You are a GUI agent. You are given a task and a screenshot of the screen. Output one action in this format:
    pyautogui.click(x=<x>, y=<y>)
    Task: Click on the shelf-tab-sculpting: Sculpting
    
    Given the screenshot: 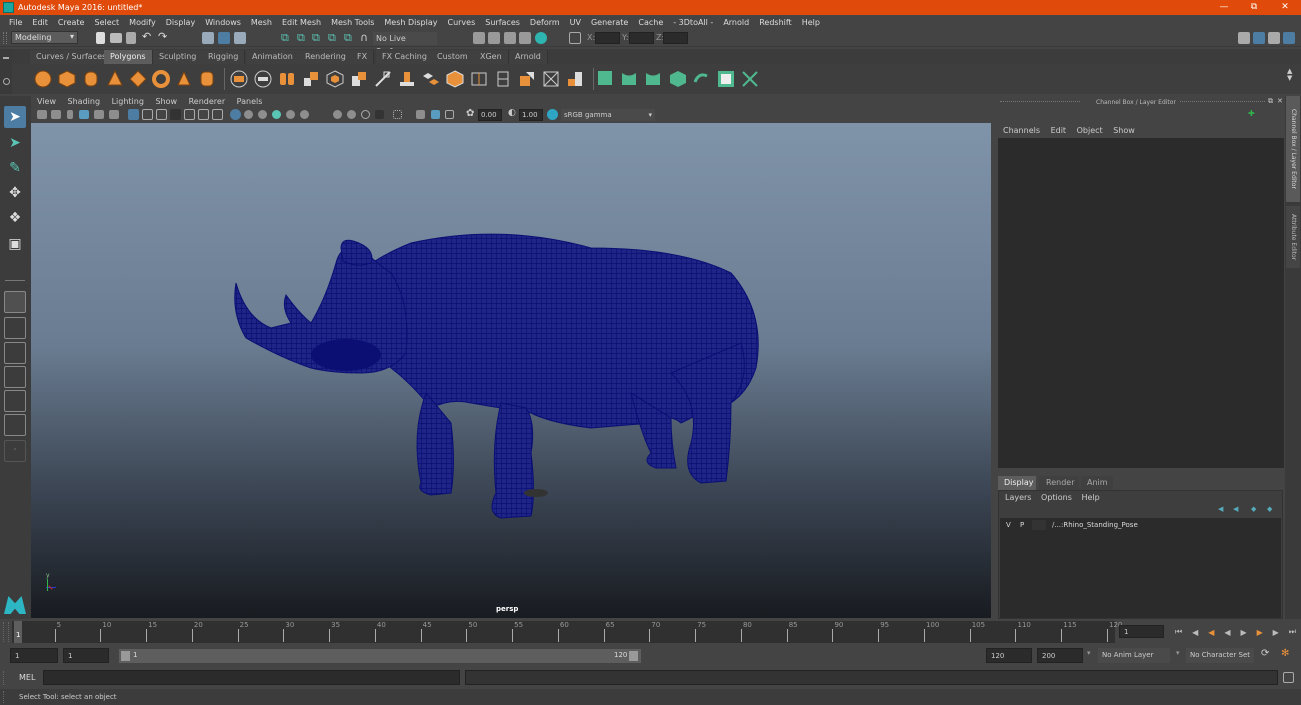 What is the action you would take?
    pyautogui.click(x=178, y=57)
    